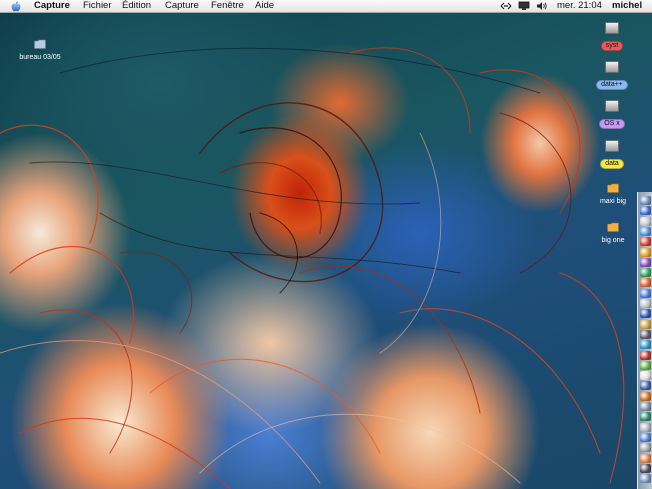  Describe the element at coordinates (612, 164) in the screenshot. I see `drive-label: data` at that location.